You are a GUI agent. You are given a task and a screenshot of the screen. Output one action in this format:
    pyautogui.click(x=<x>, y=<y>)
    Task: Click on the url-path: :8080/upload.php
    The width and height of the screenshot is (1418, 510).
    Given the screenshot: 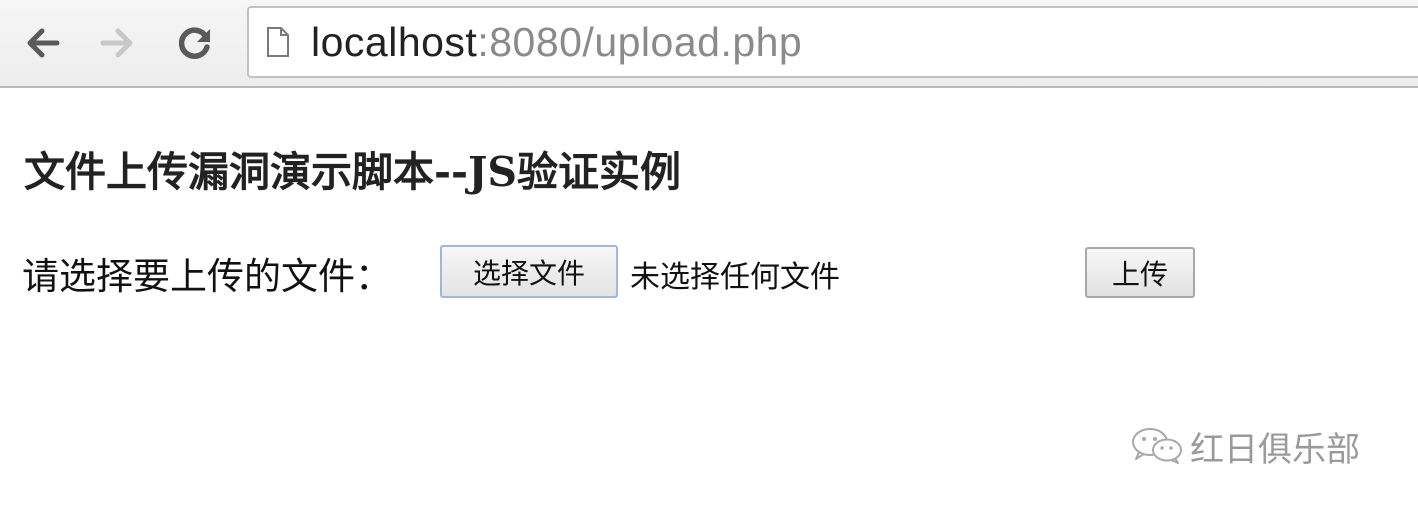 What is the action you would take?
    pyautogui.click(x=640, y=41)
    